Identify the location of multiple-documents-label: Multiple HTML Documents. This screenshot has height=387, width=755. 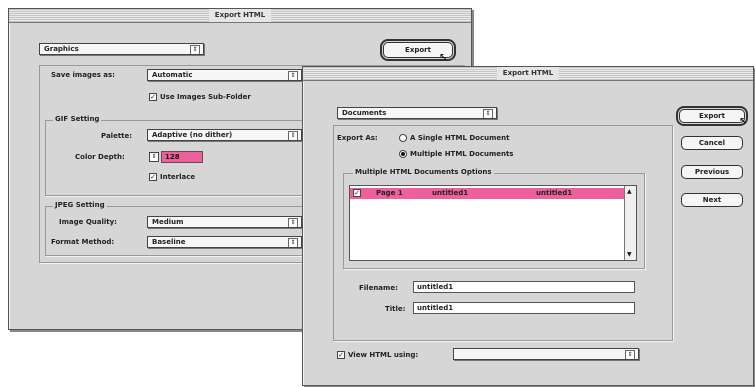
(462, 154).